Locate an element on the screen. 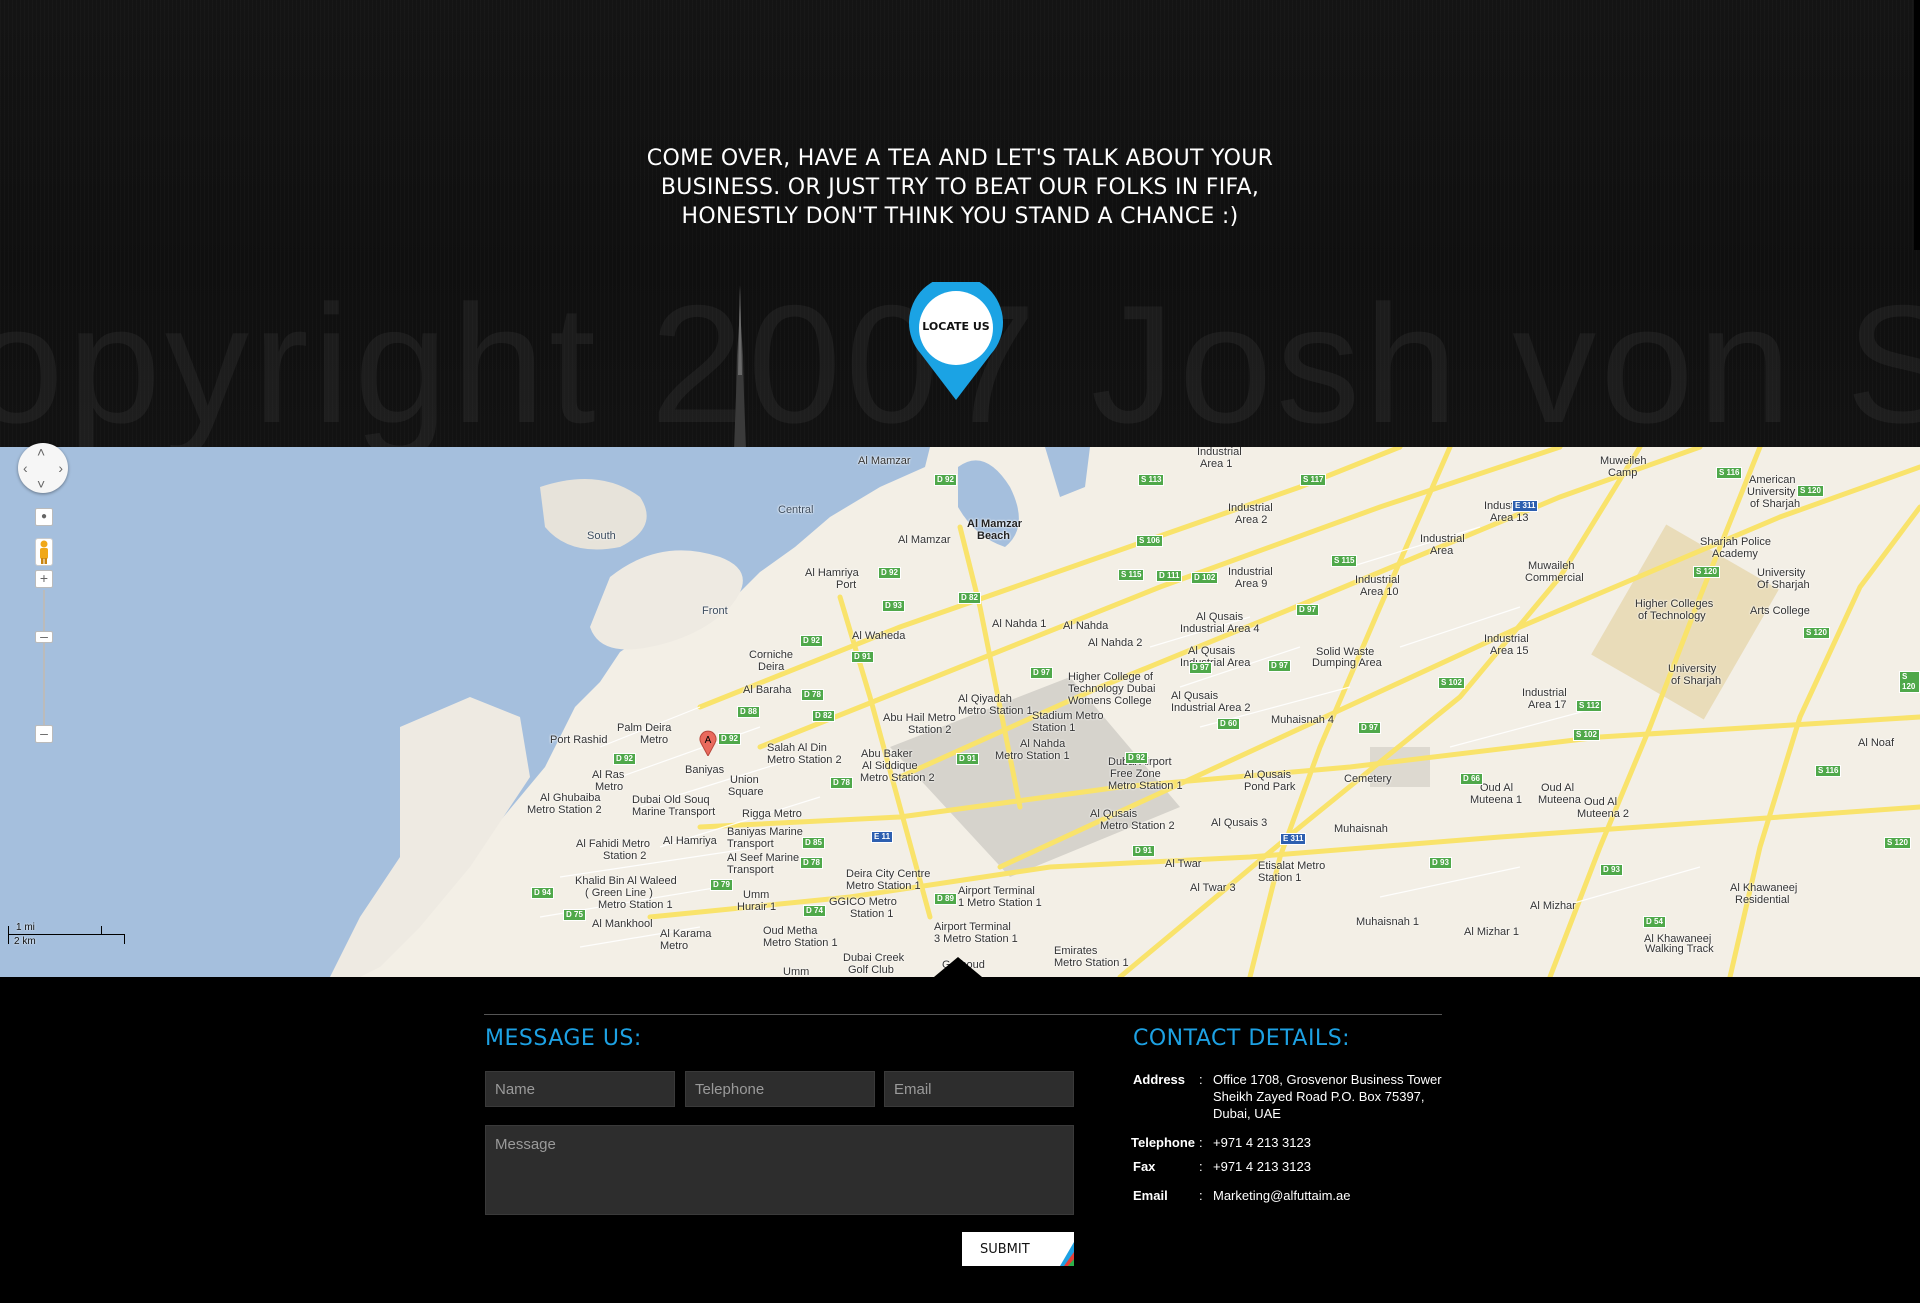 This screenshot has width=1920, height=1303. map-place-label: Station 2 is located at coordinates (930, 730).